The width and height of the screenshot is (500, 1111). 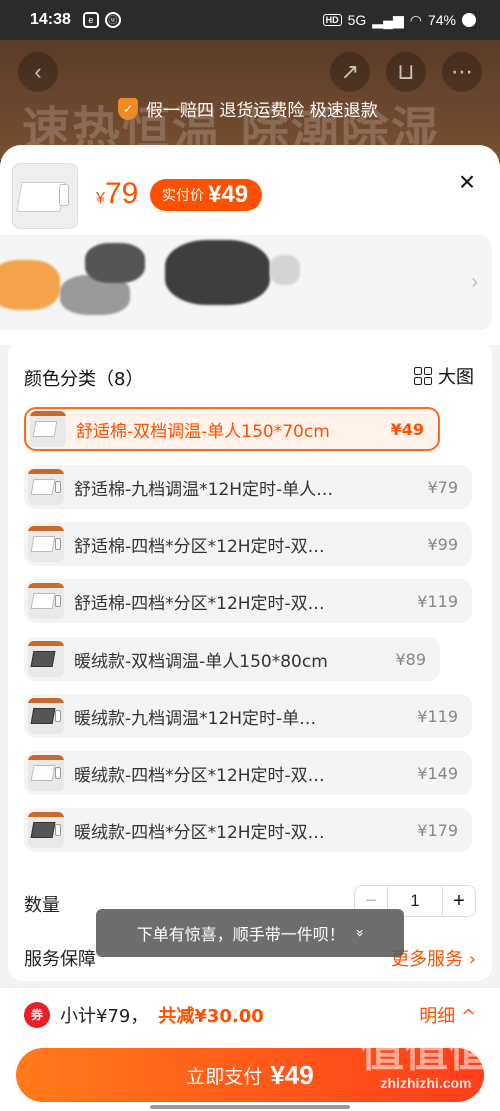 I want to click on status-right: HD 5G ▂▄▆ ◠ 74%, so click(x=399, y=20).